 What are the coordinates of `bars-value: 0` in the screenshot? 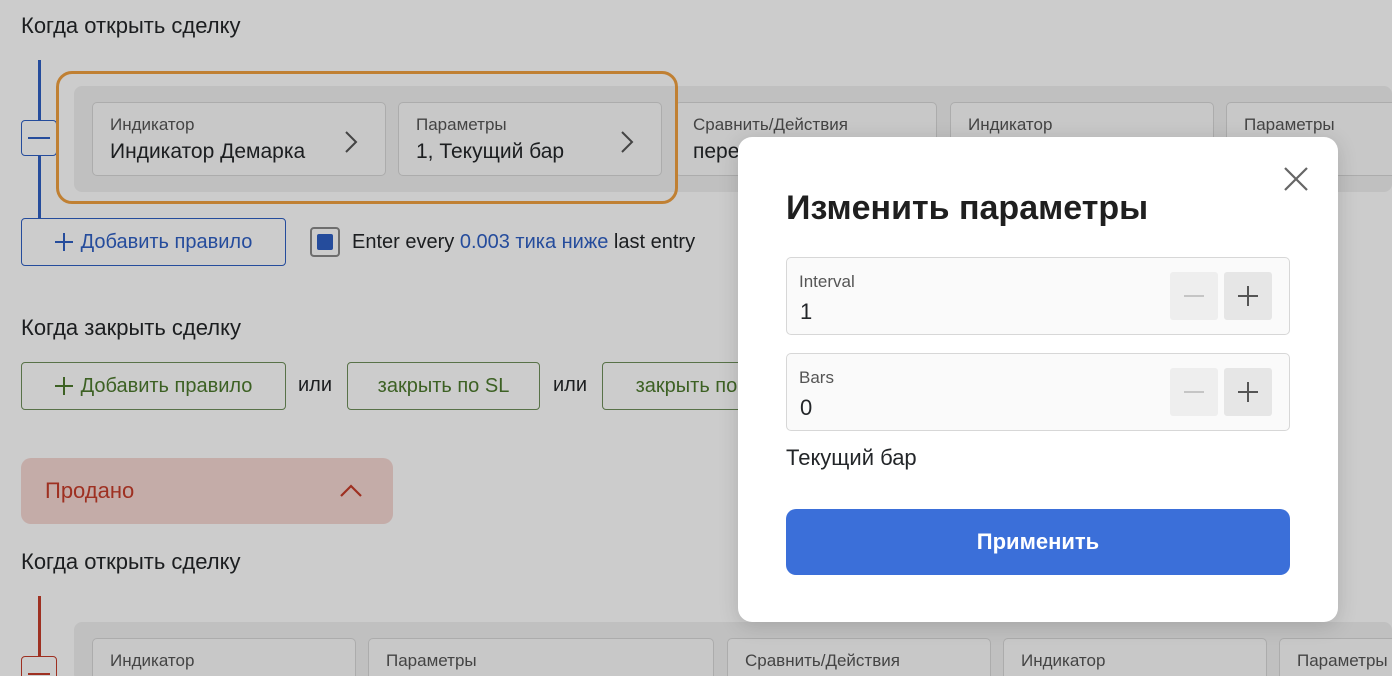 It's located at (806, 408).